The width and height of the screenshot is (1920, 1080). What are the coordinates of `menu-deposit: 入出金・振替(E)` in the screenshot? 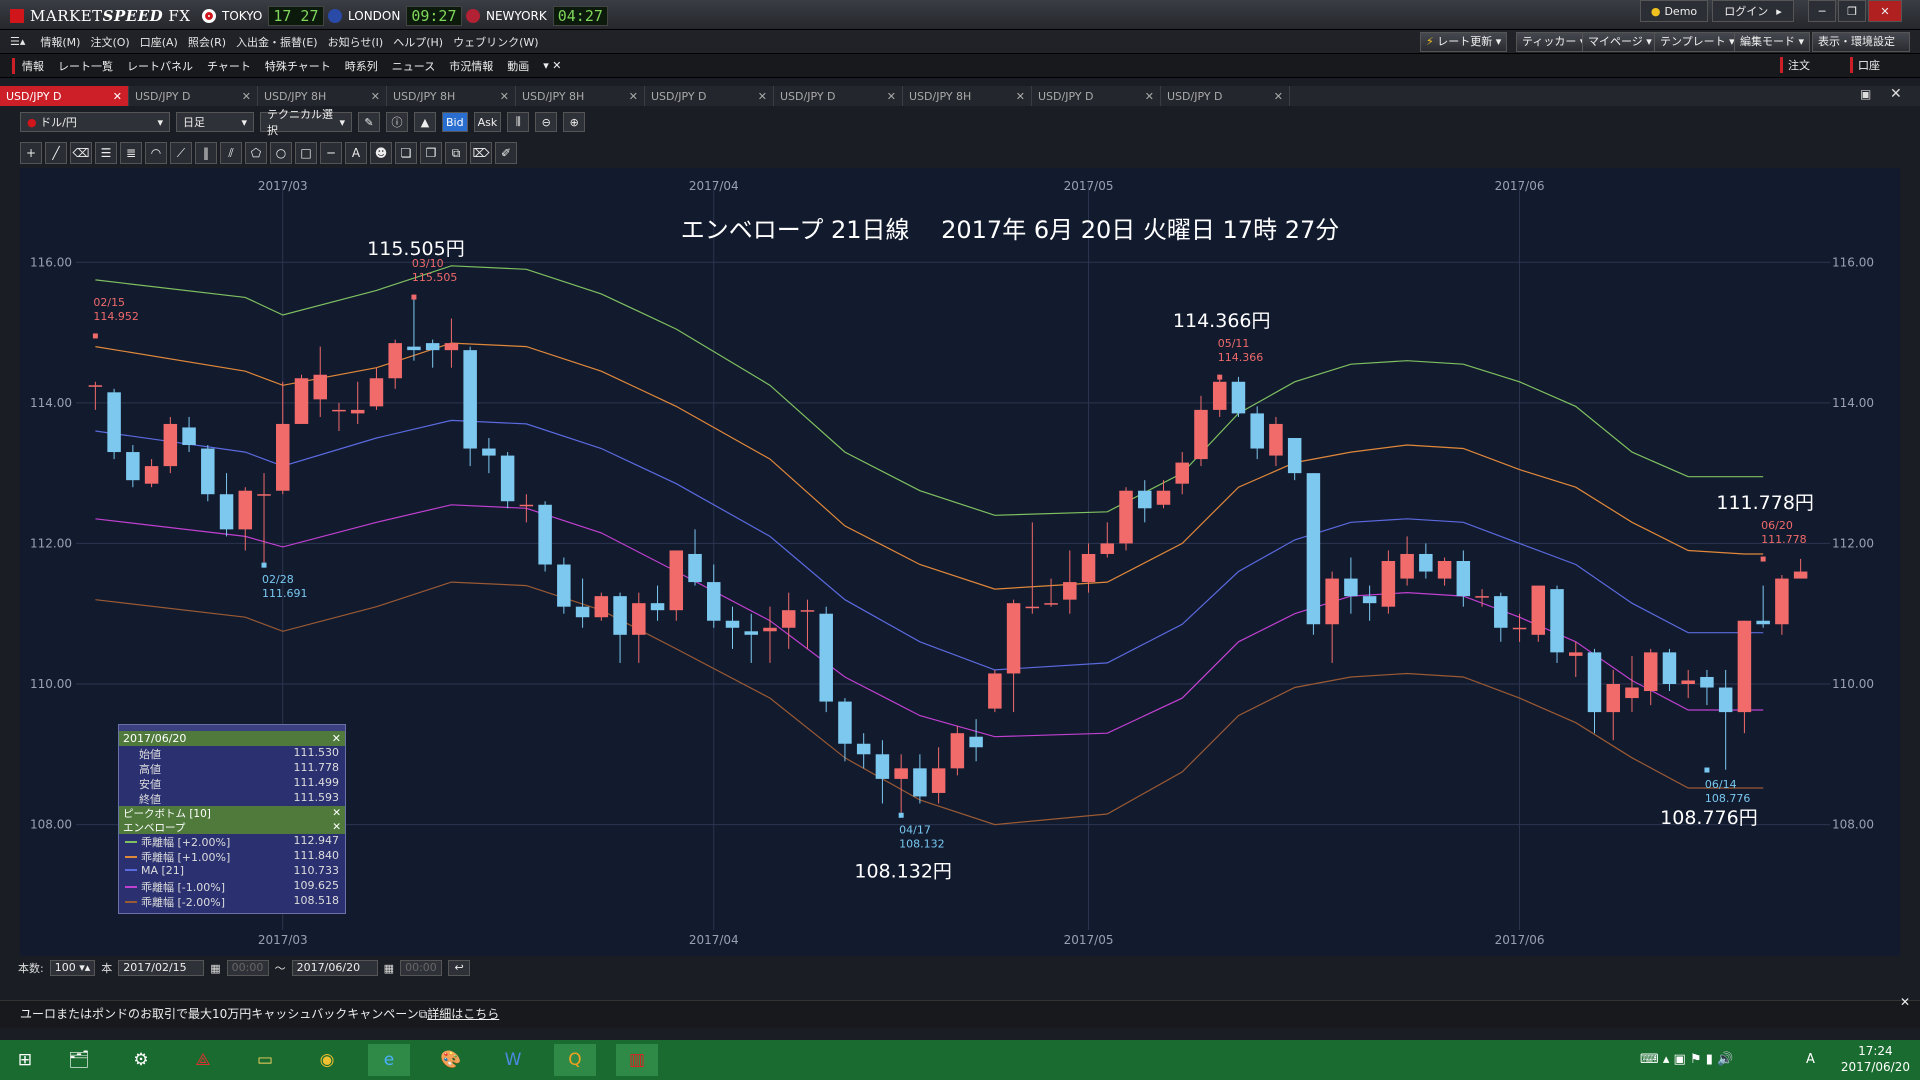 It's located at (277, 42).